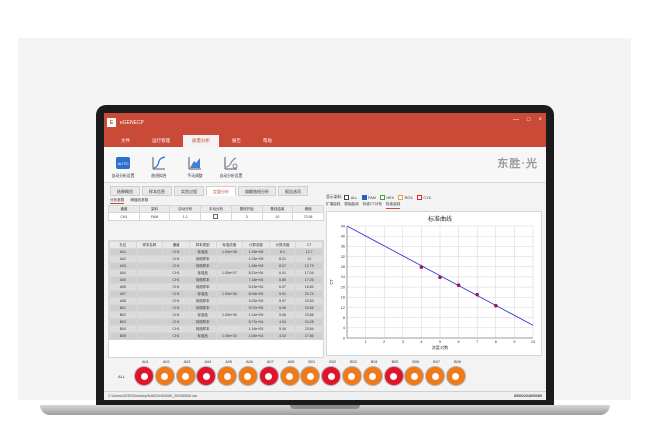 This screenshot has width=649, height=425. I want to click on y-tick-label: 0, so click(344, 338).